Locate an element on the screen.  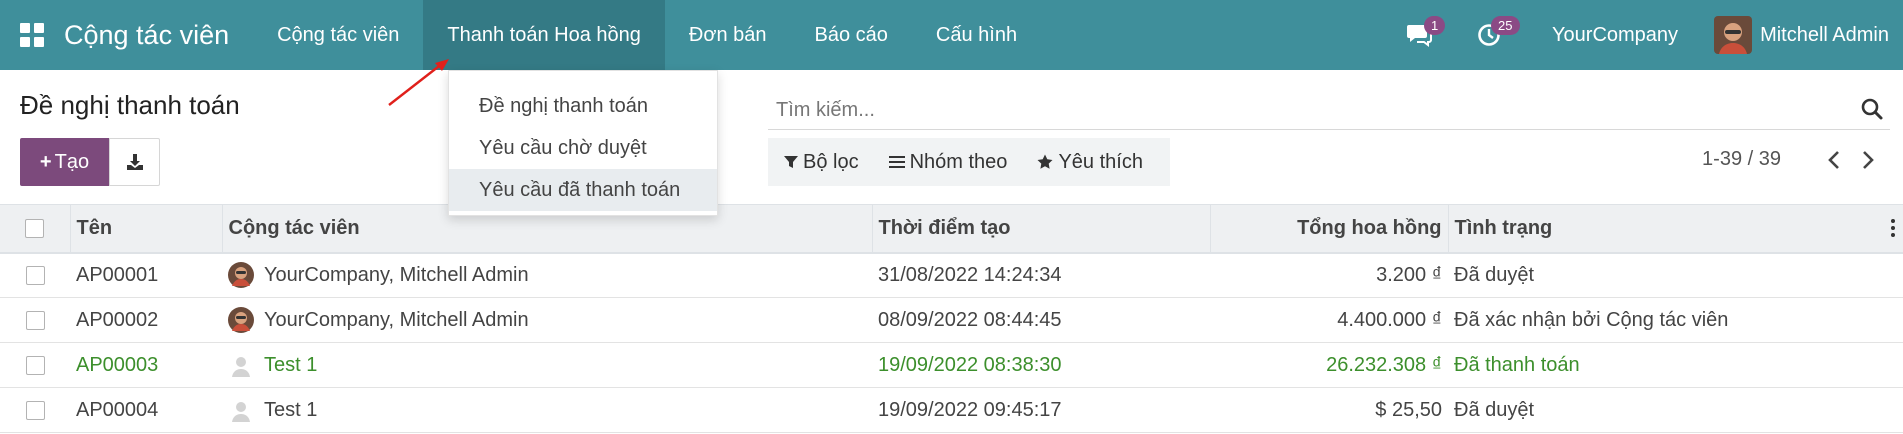
cell-name: AP00003 is located at coordinates (117, 364).